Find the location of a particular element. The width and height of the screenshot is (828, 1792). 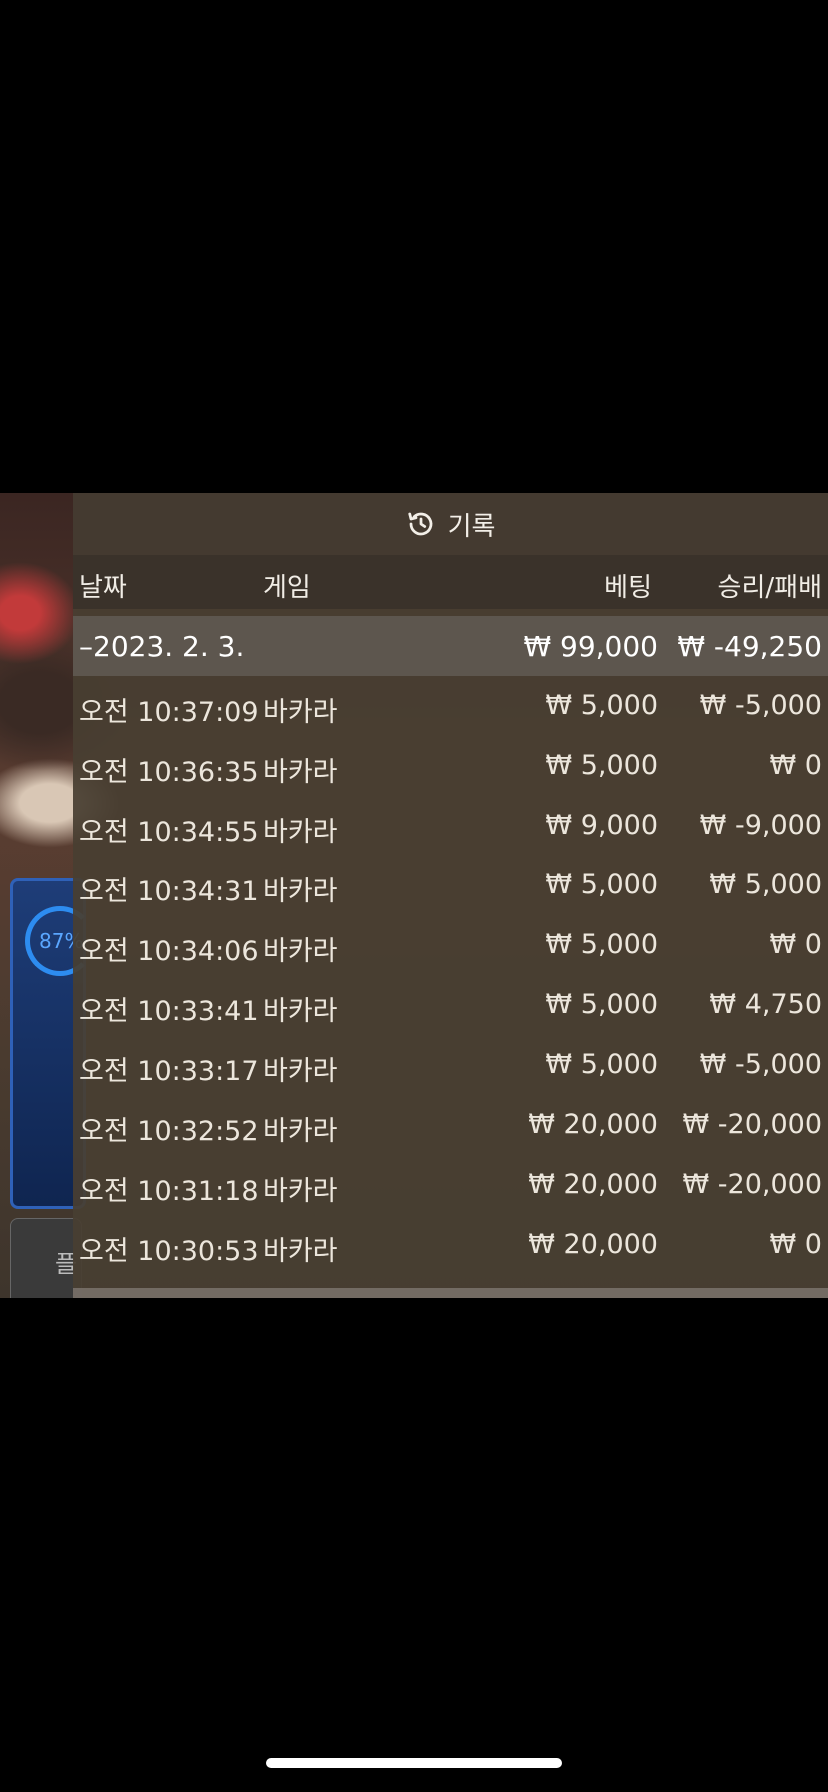

row-time: 오전 10:33:41 is located at coordinates (169, 1011).